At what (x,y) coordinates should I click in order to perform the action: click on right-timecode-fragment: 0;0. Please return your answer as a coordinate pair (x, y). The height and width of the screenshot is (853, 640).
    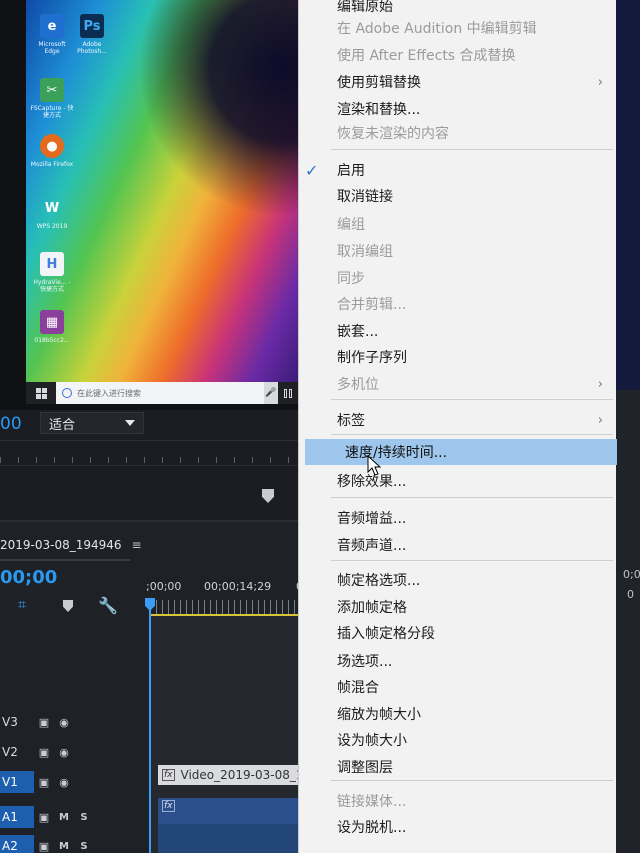
    Looking at the image, I should click on (631, 574).